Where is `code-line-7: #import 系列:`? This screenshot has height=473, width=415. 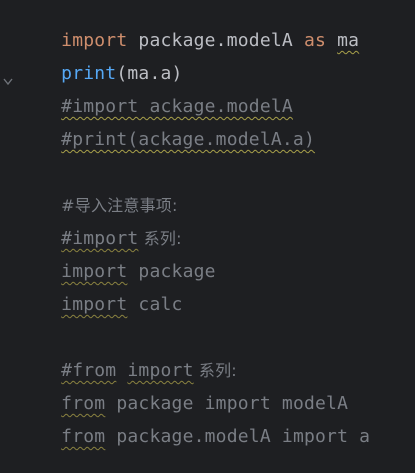 code-line-7: #import 系列: is located at coordinates (99, 226).